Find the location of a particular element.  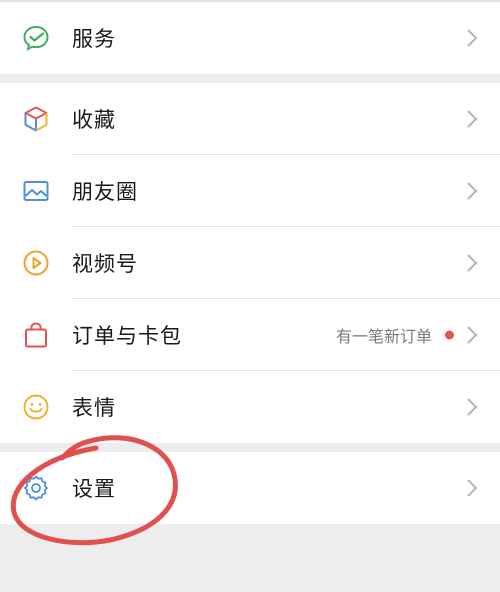

menu-item-label: 设置 is located at coordinates (94, 489).